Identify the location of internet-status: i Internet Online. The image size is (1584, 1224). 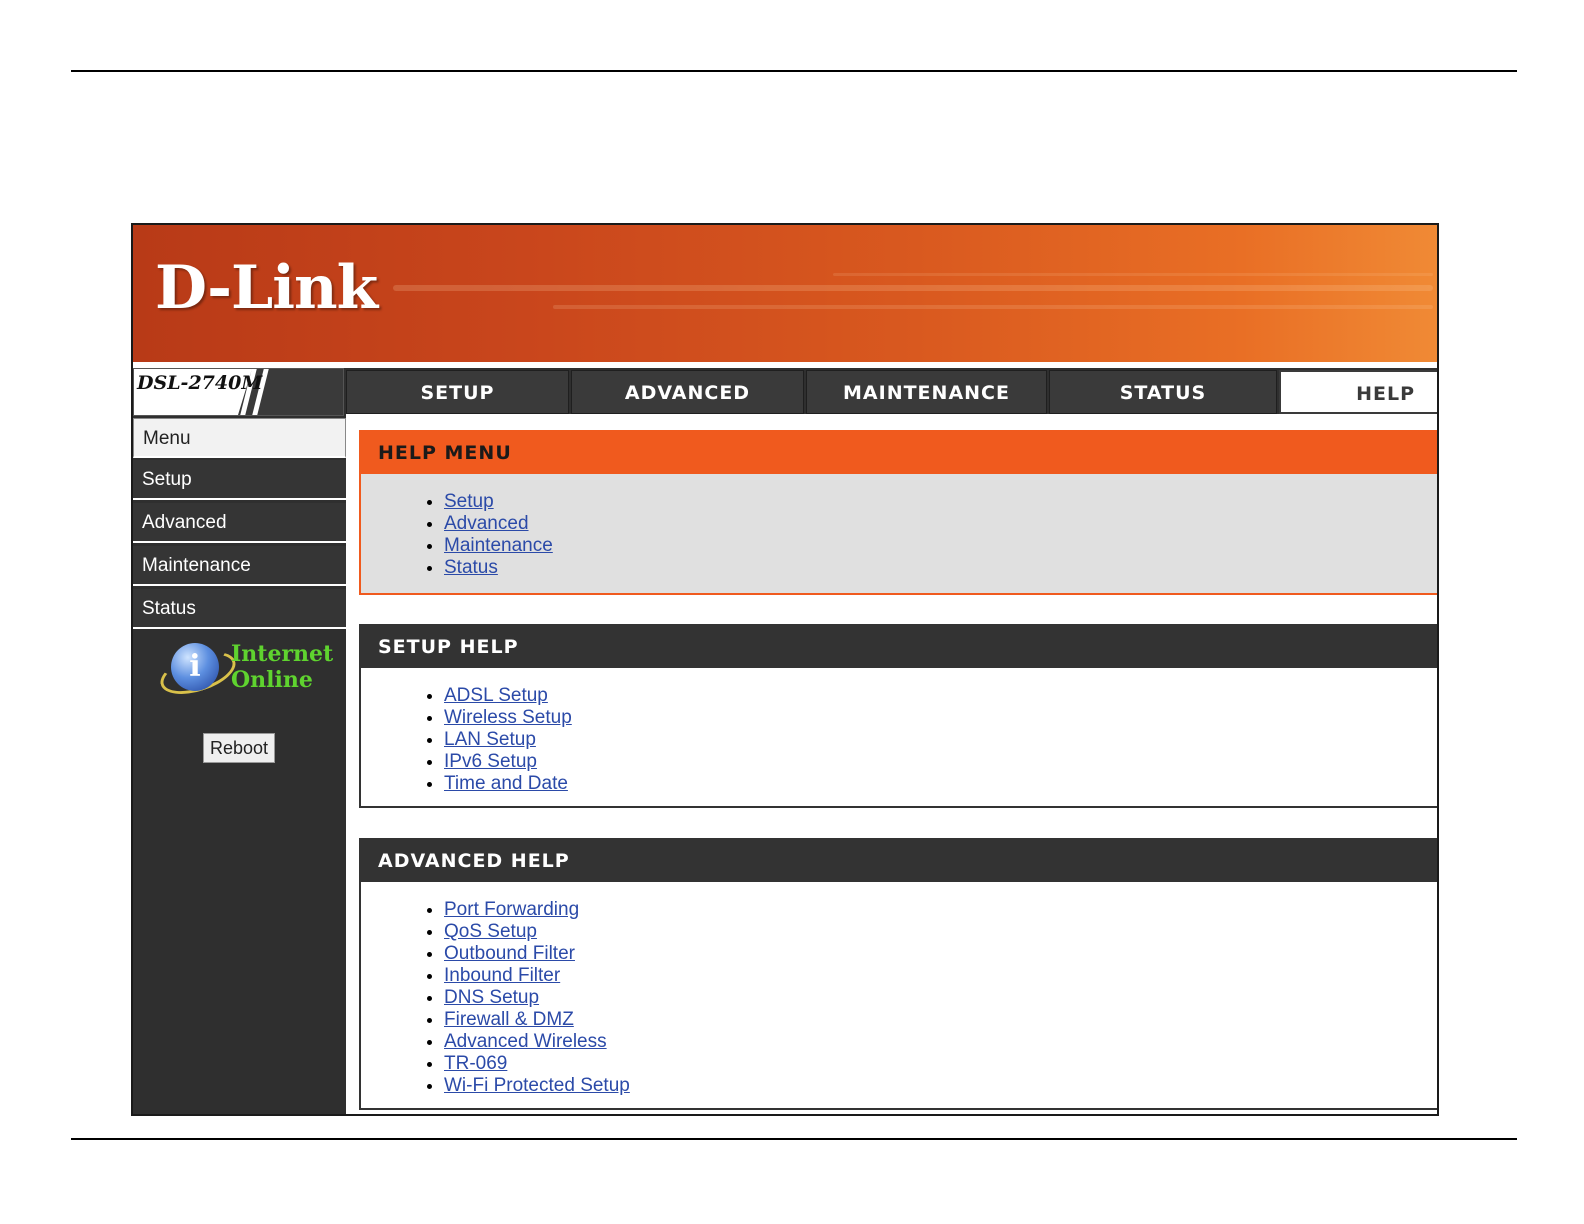
(239, 673).